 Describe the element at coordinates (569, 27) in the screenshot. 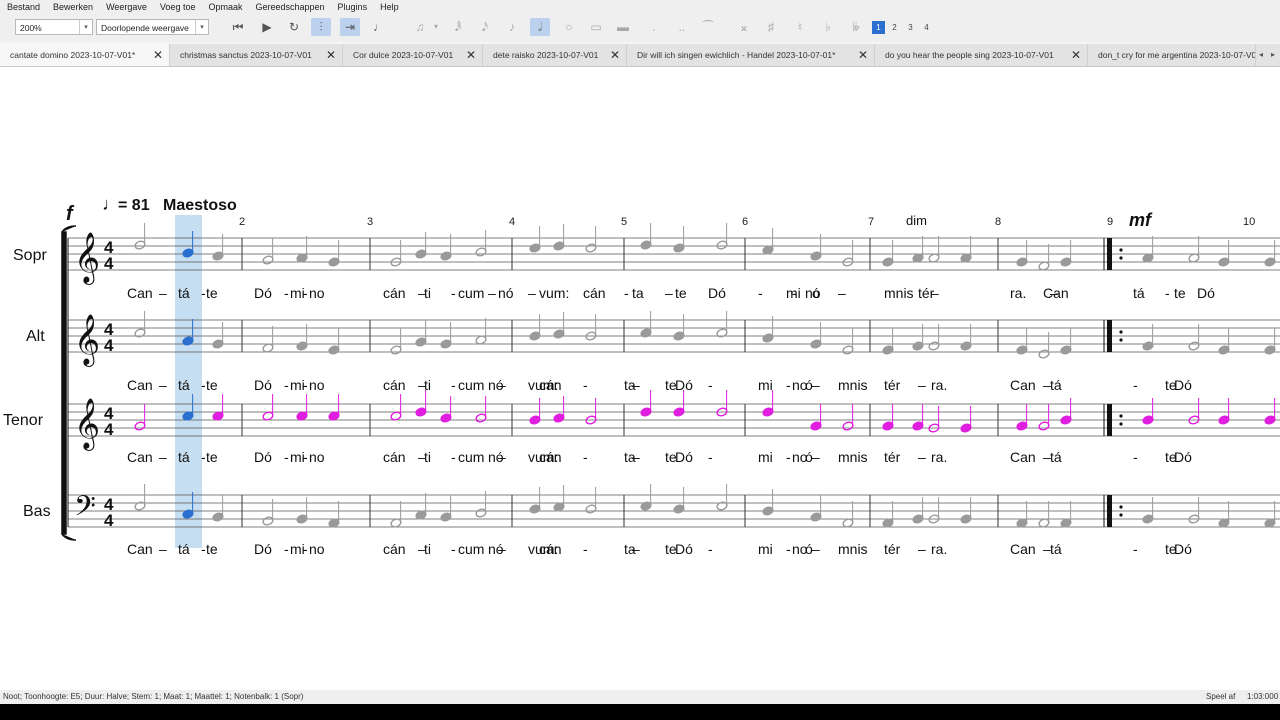

I see `duration-whole-icon: ○` at that location.